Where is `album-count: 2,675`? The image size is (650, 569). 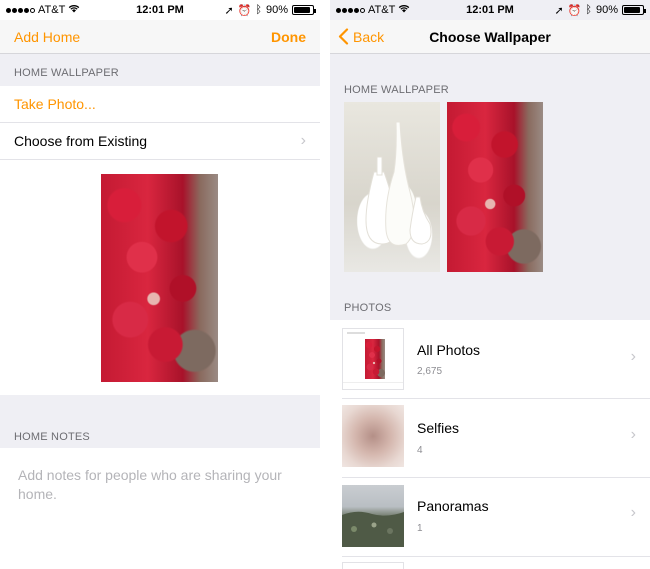
album-count: 2,675 is located at coordinates (430, 371).